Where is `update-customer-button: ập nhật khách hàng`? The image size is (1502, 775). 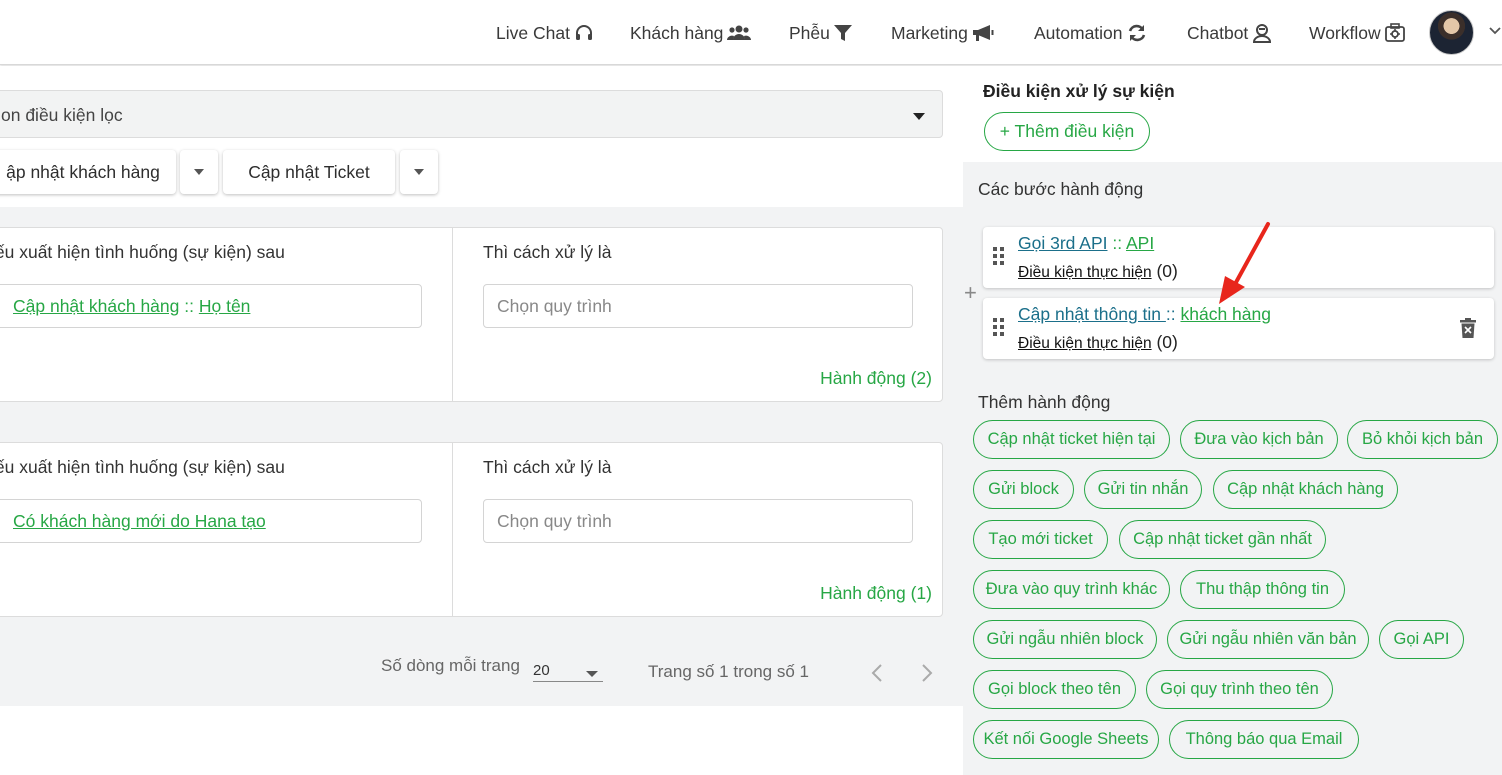 update-customer-button: ập nhật khách hàng is located at coordinates (88, 172).